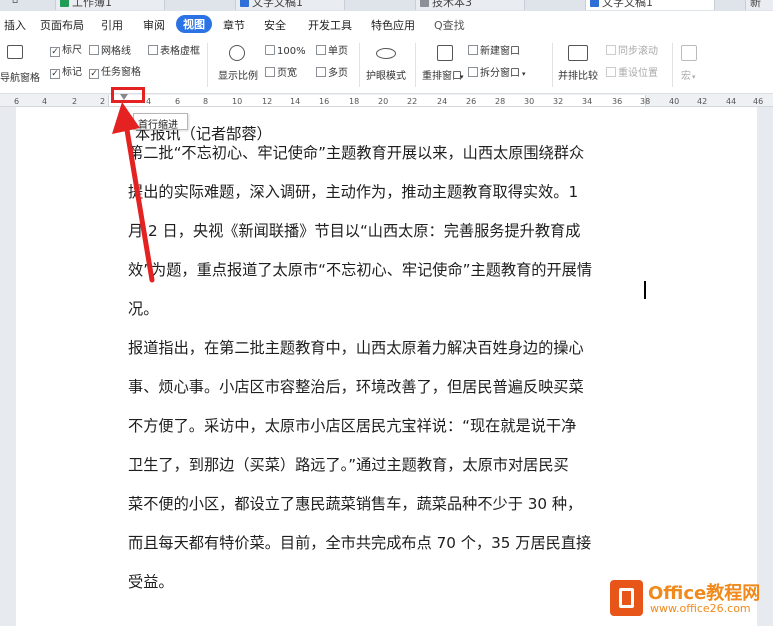  I want to click on ruler-tick-label: 36, so click(617, 101).